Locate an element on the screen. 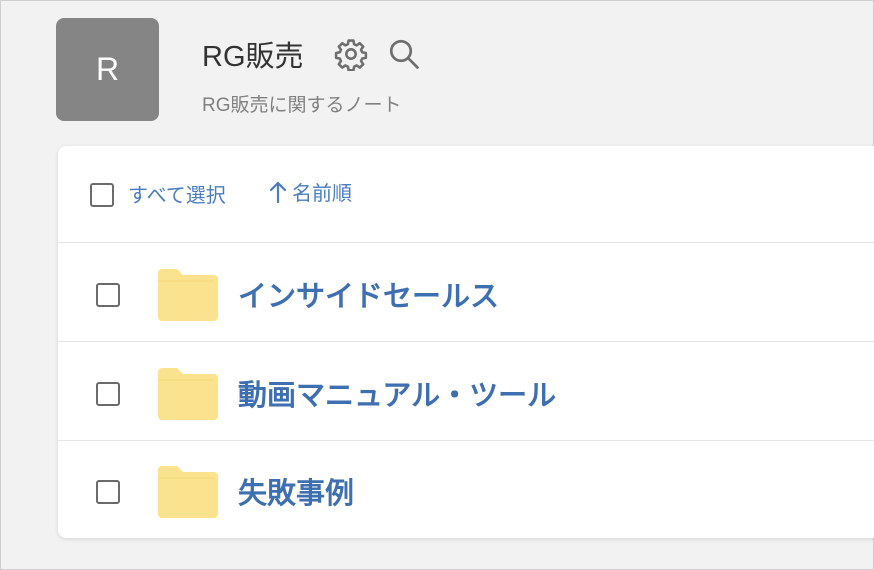 The width and height of the screenshot is (874, 570). gear-icon is located at coordinates (351, 54).